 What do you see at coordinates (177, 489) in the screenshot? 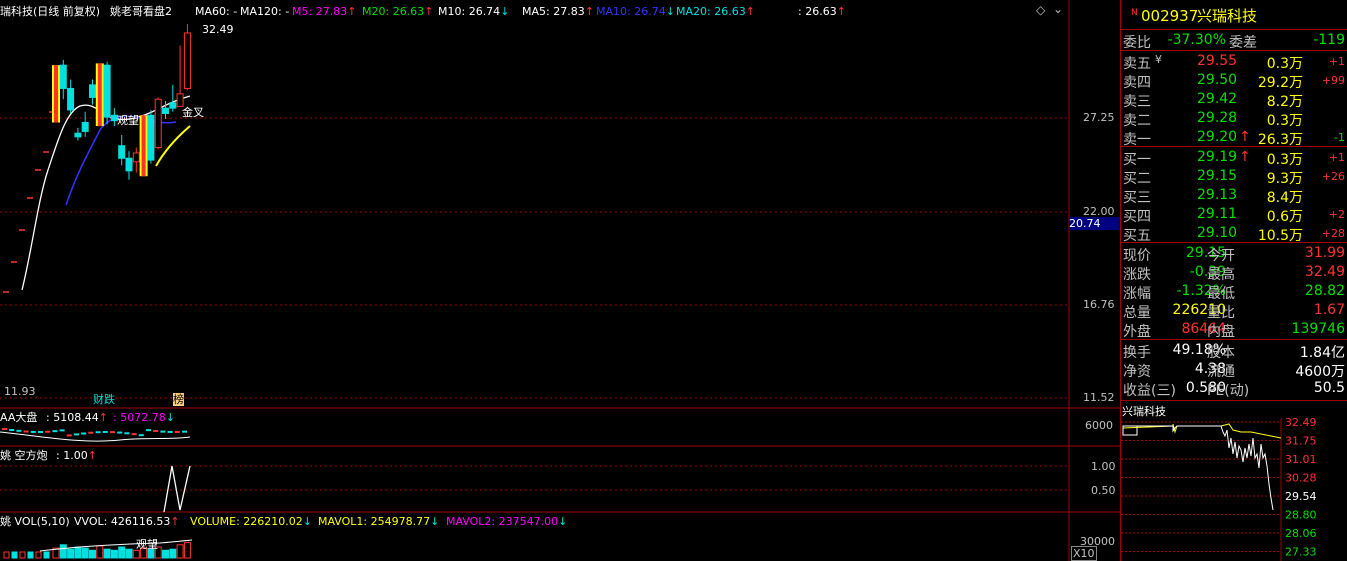
I see `kongfangpao-line` at bounding box center [177, 489].